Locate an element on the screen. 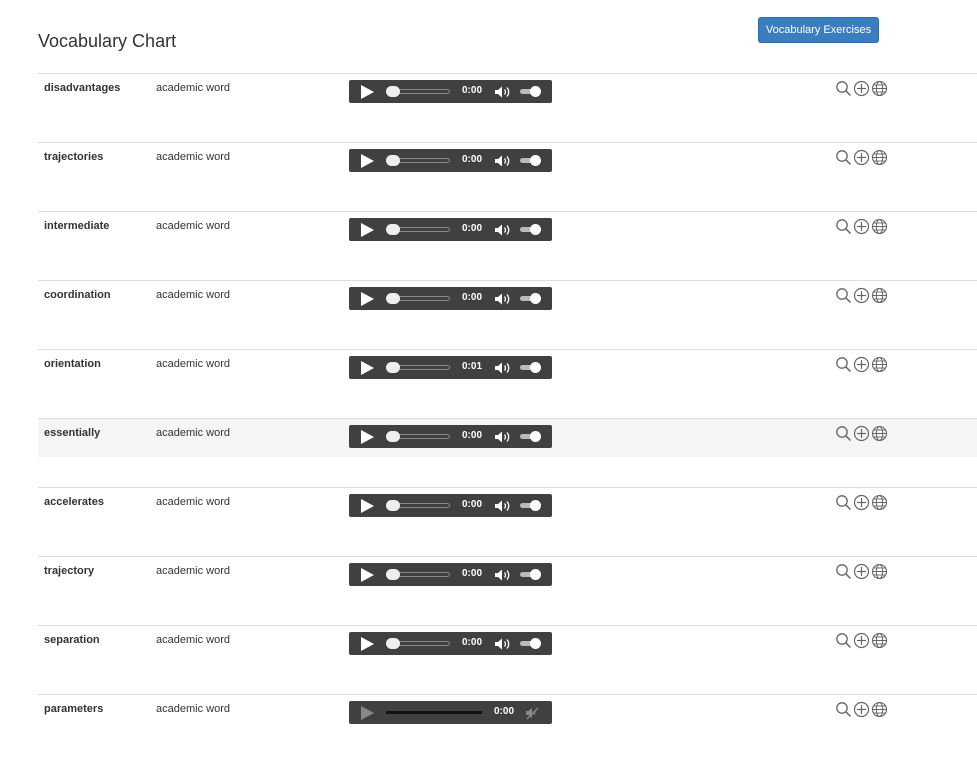 This screenshot has height=763, width=977. table-row: coordination academic word 0:00 is located at coordinates (507, 314).